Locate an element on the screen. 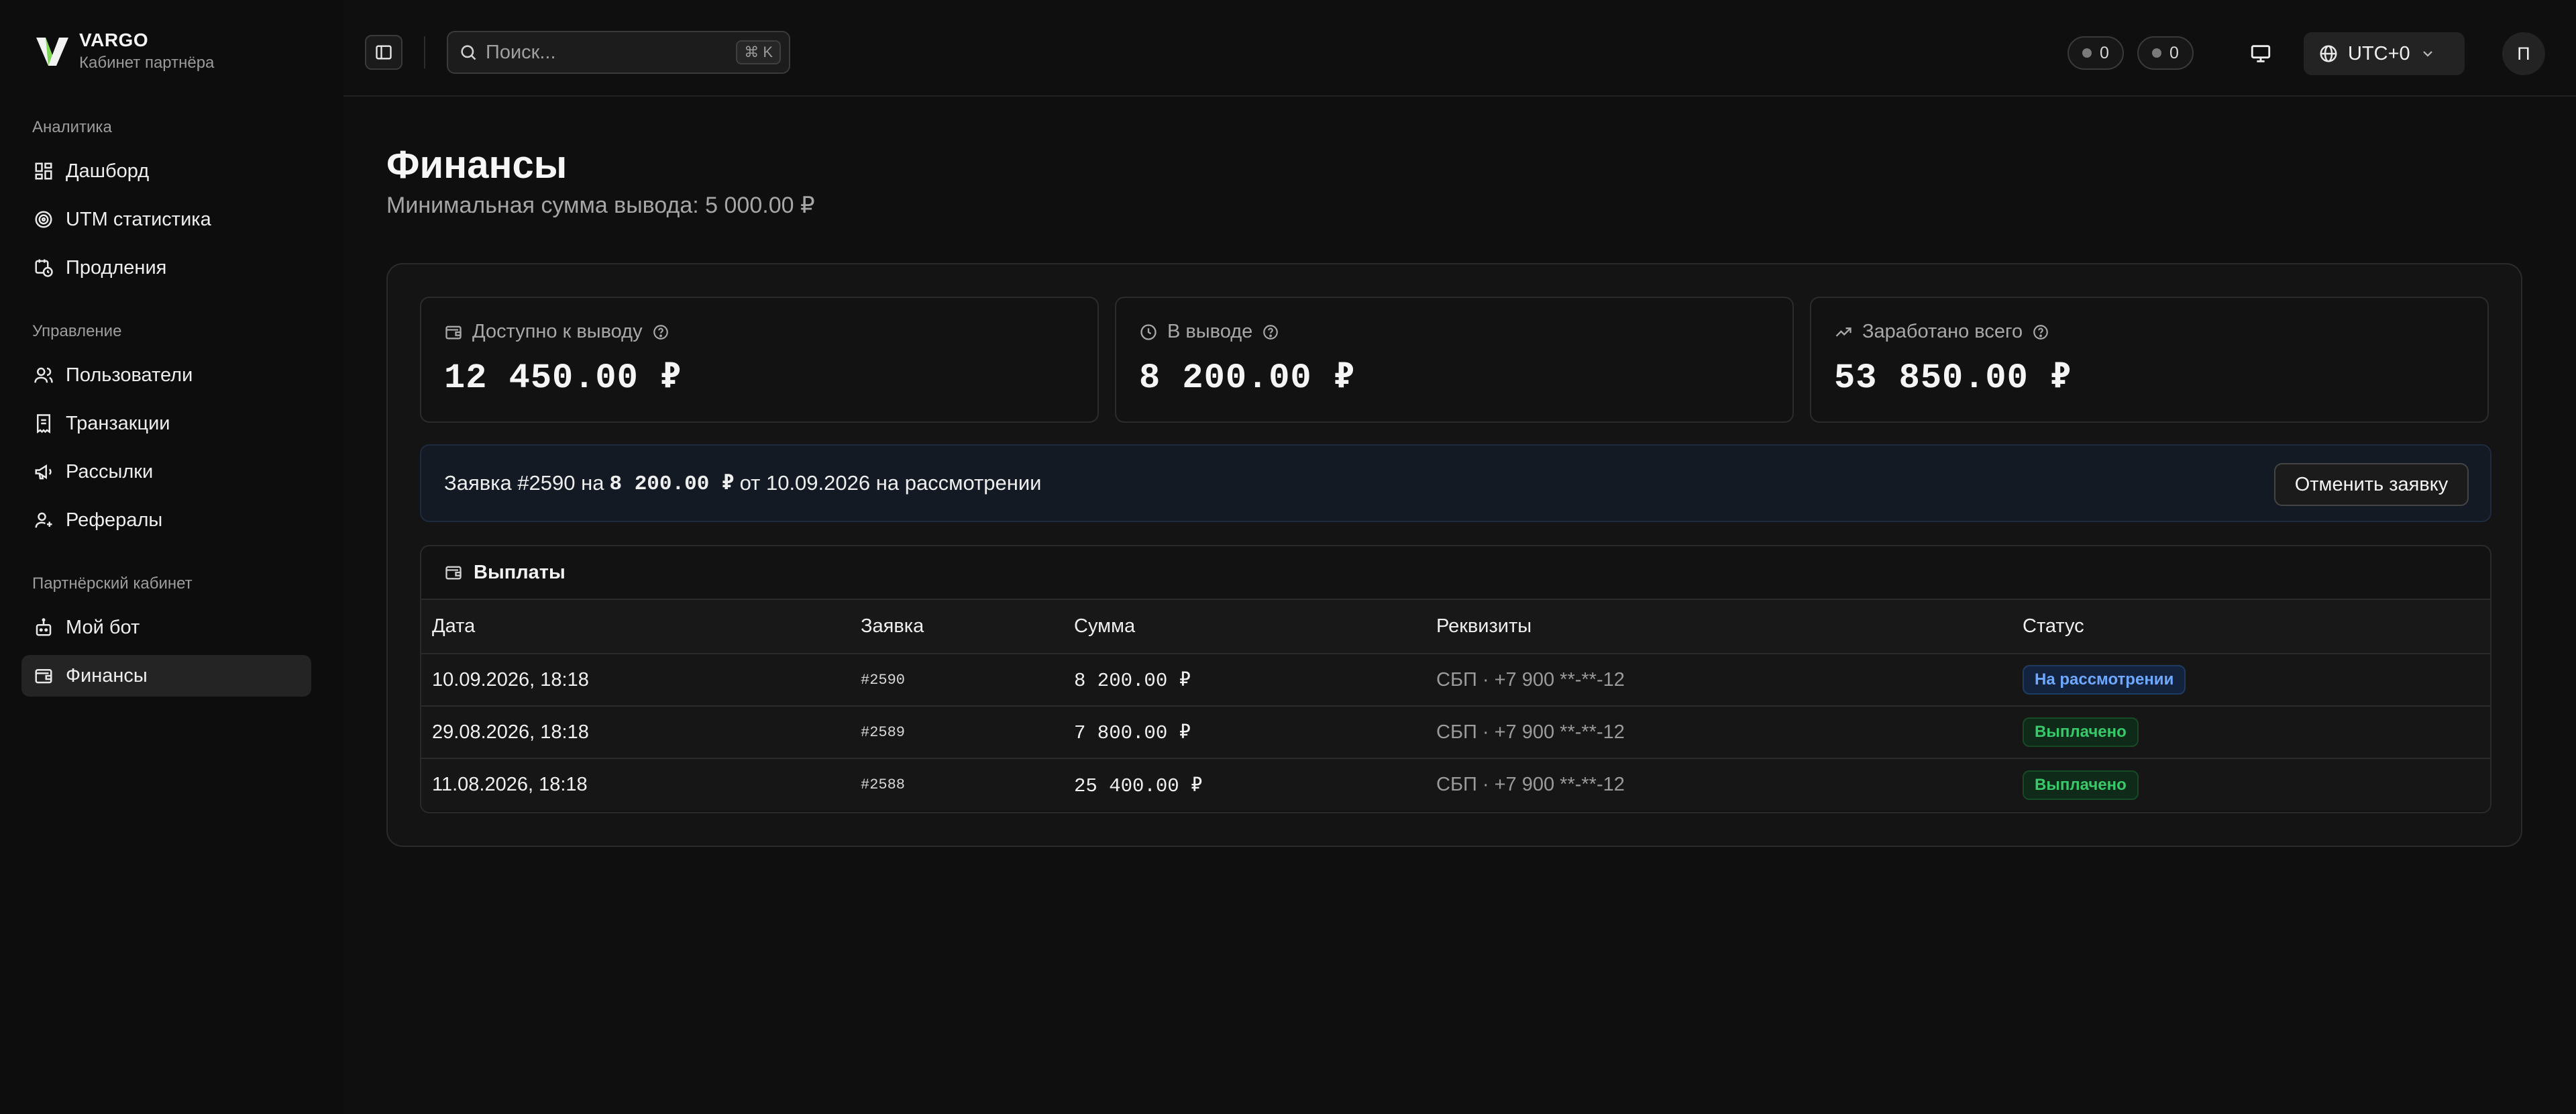  sidebar-item-utm: UTM статистика is located at coordinates (166, 219).